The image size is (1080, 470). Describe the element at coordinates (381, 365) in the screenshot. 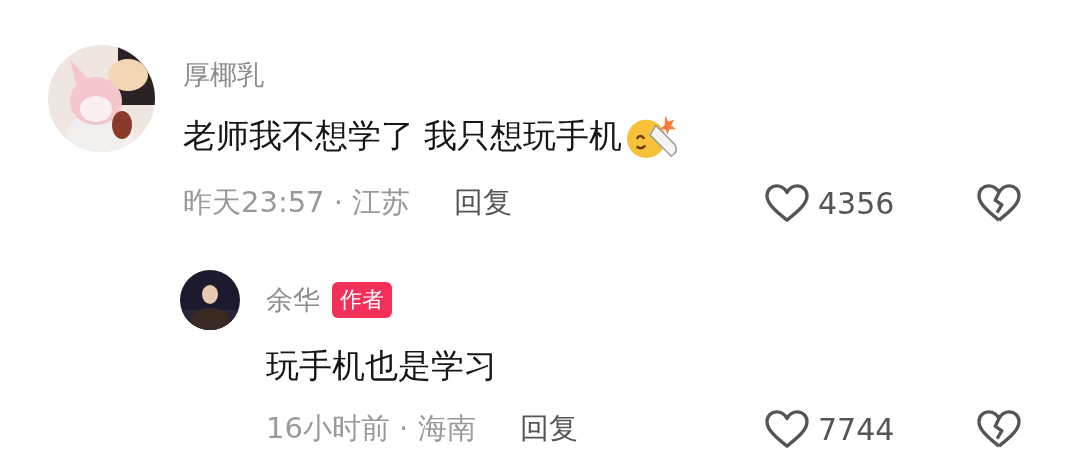

I see `comment-text: 玩手机也是学习` at that location.